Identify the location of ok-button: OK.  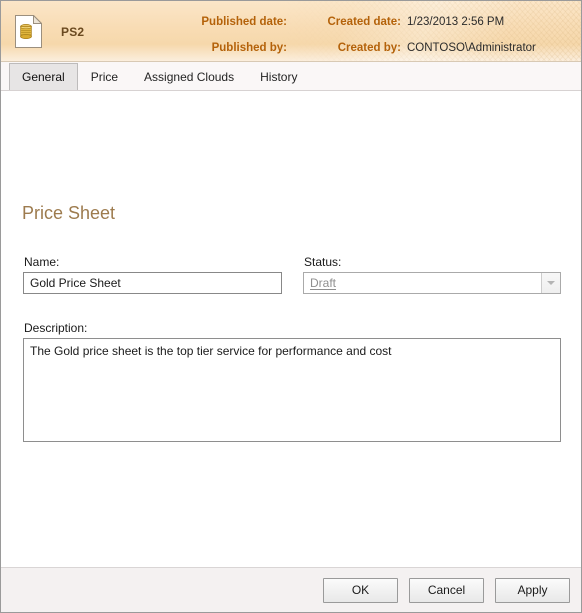
(360, 590).